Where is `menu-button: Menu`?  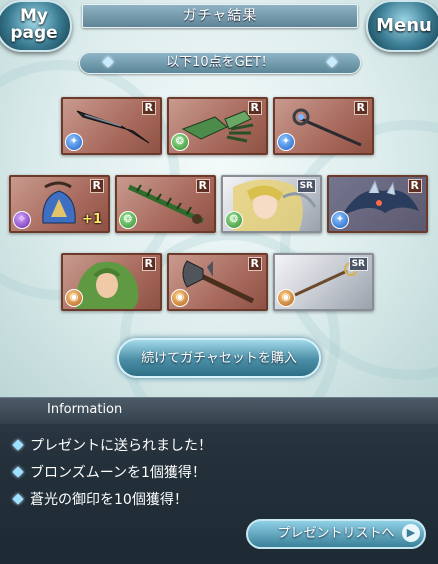 menu-button: Menu is located at coordinates (402, 26).